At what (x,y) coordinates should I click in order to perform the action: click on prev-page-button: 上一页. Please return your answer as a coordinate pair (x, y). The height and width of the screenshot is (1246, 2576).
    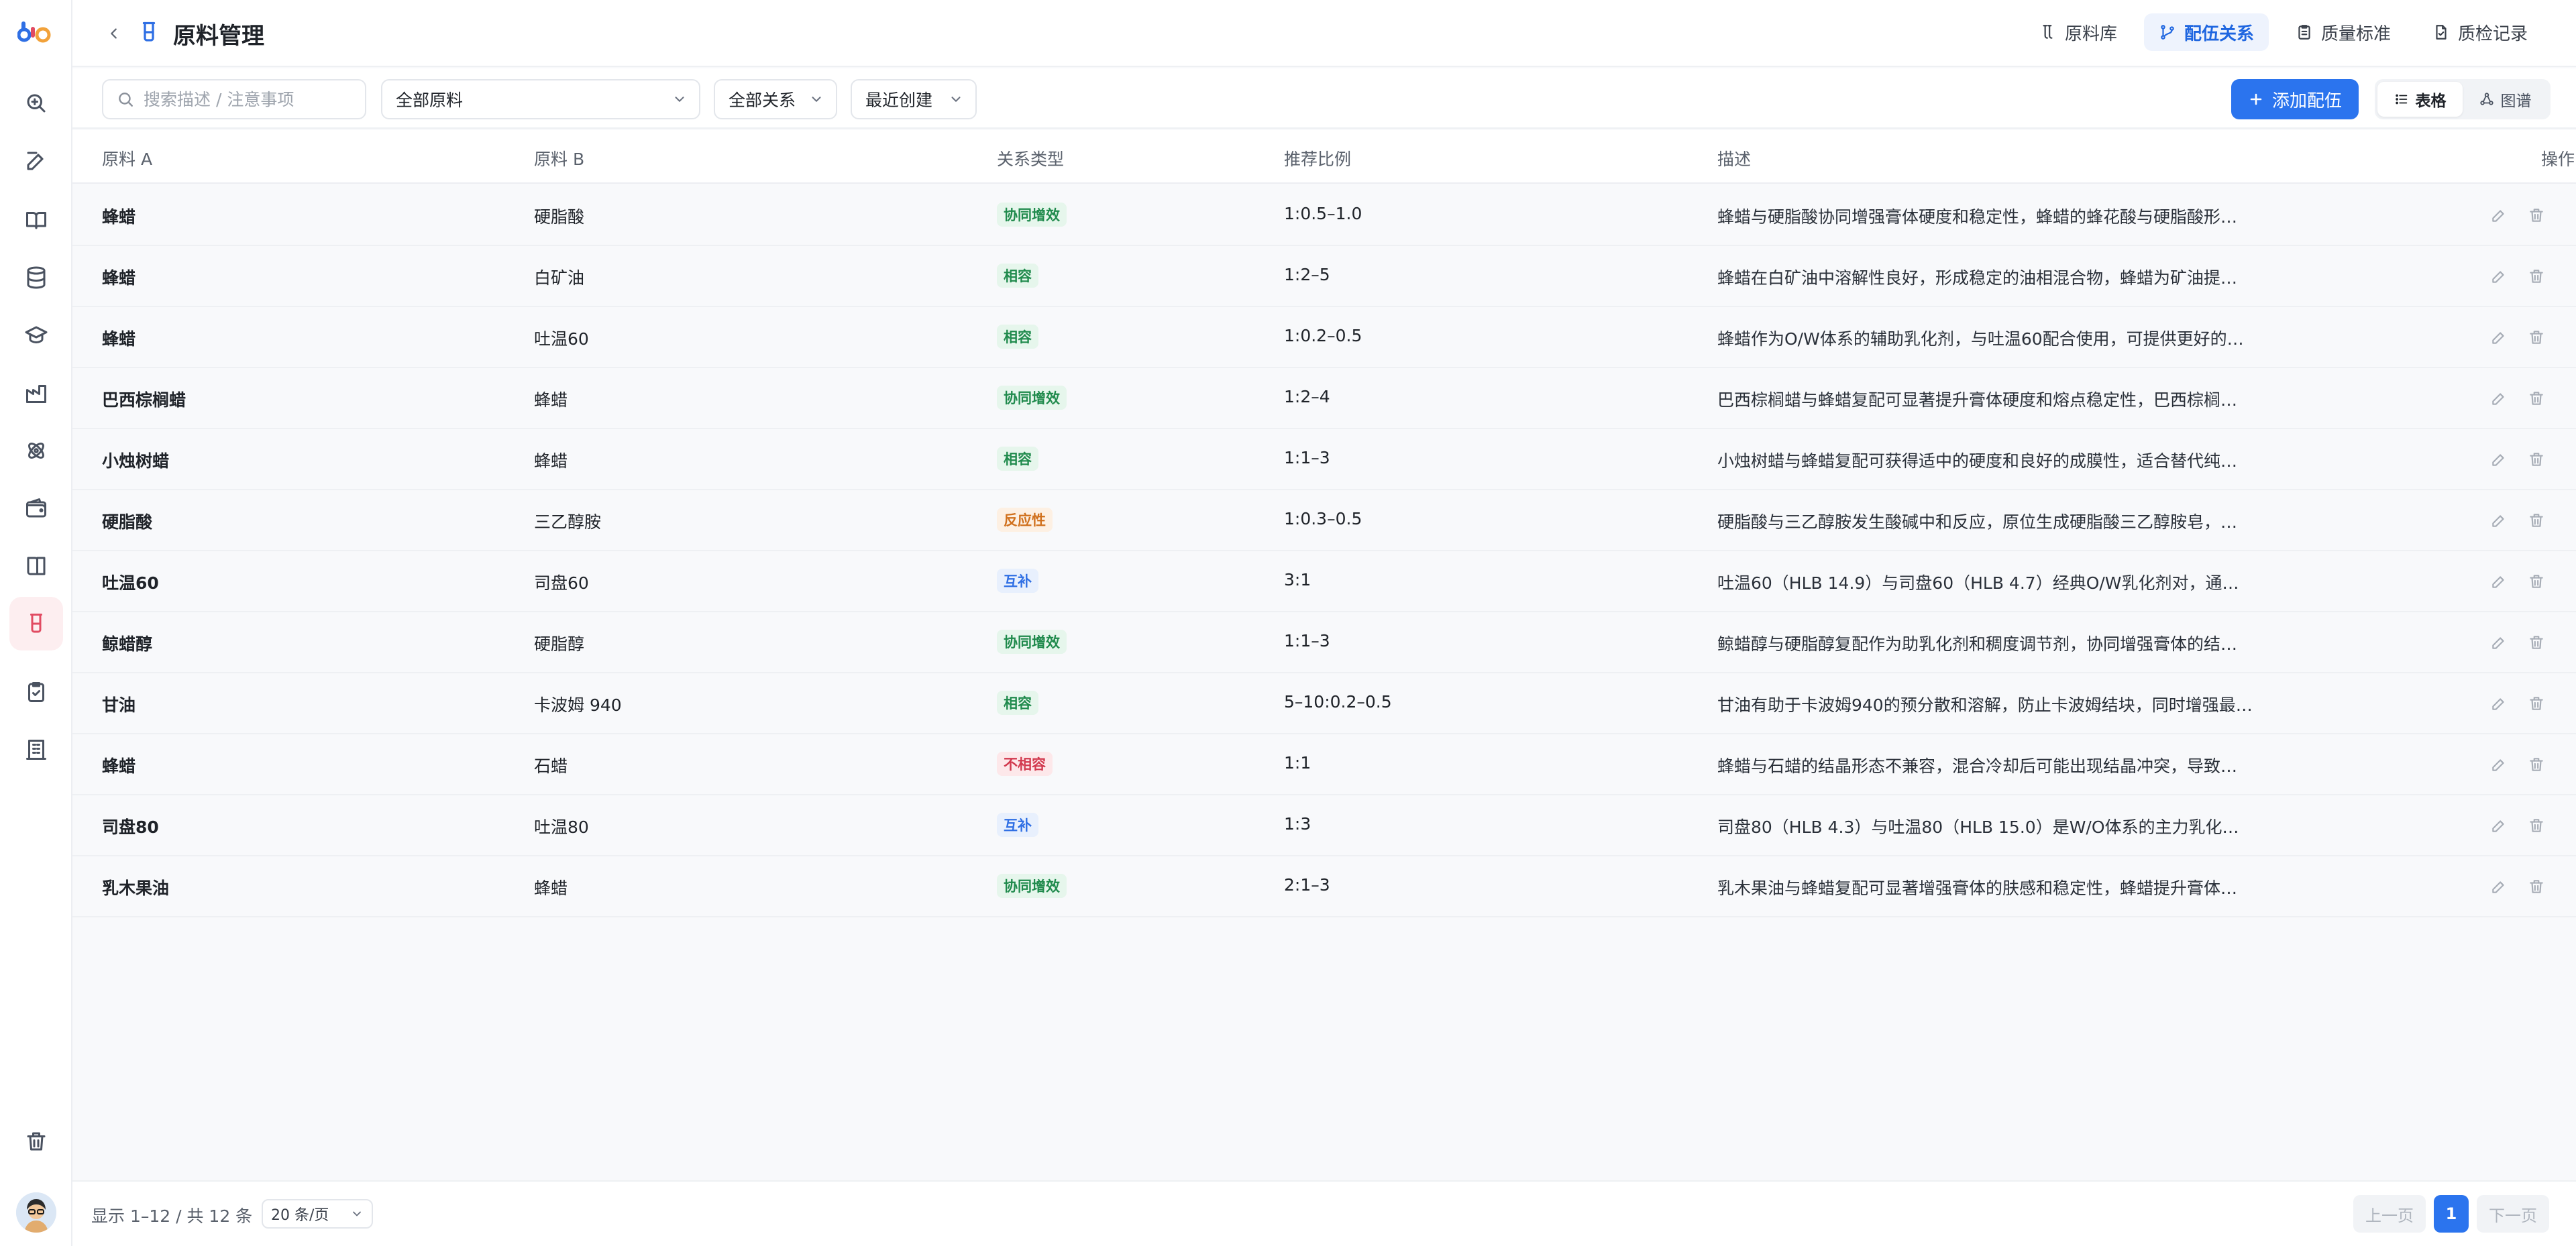
    Looking at the image, I should click on (2389, 1214).